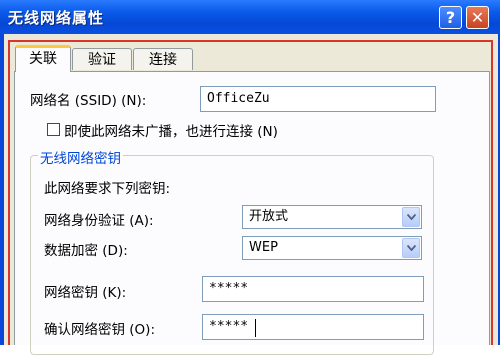 The height and width of the screenshot is (355, 500). What do you see at coordinates (56, 18) in the screenshot?
I see `window-title: 无线网络属性` at bounding box center [56, 18].